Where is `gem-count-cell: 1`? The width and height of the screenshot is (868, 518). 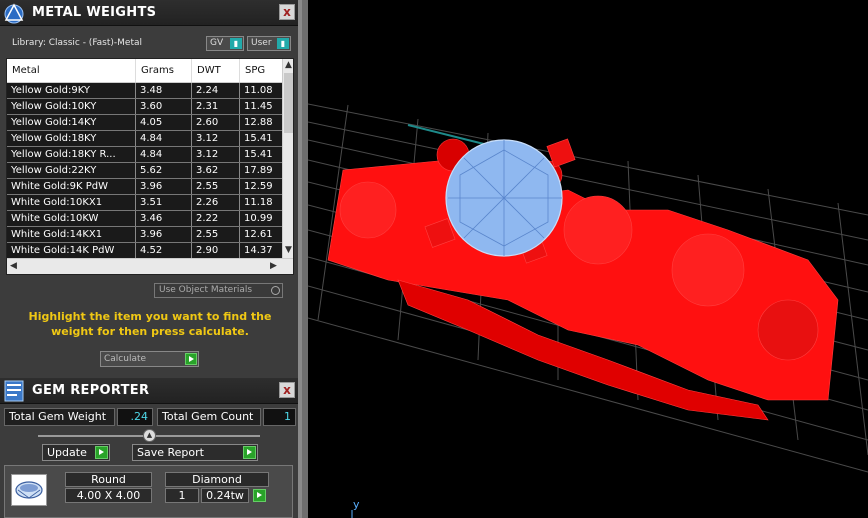 gem-count-cell: 1 is located at coordinates (182, 495).